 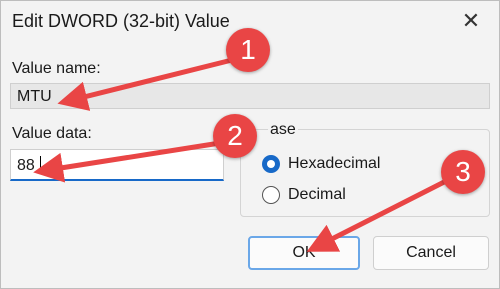 I want to click on step-badge-1: 1, so click(x=248, y=50).